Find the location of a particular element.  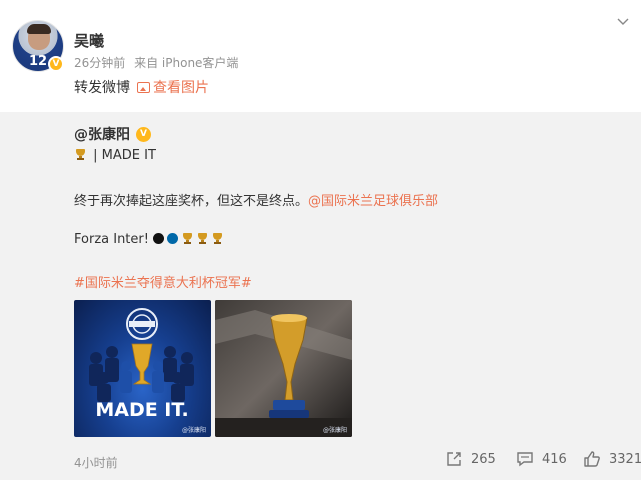

original-author: @张康阳 V is located at coordinates (112, 134).